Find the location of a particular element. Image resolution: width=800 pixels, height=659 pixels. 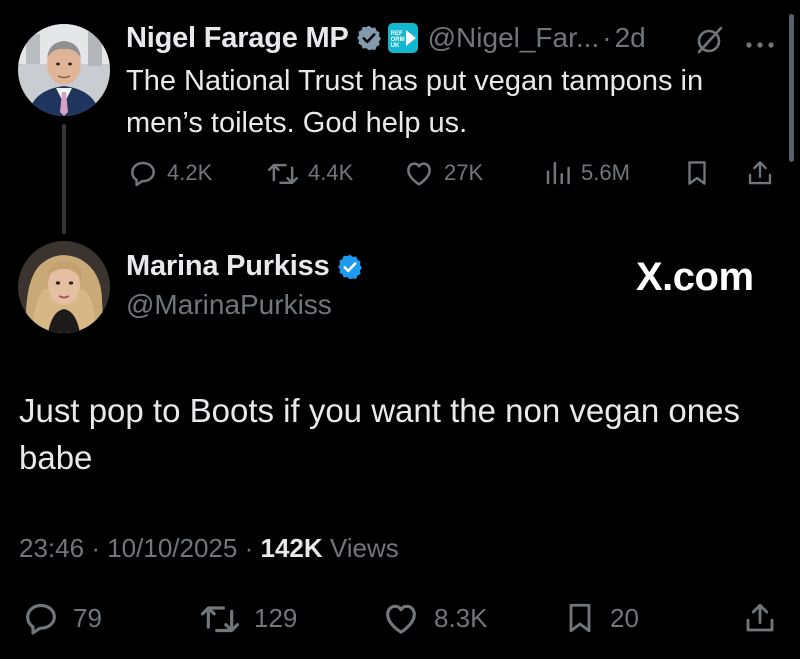

views-count: 142K is located at coordinates (291, 548).